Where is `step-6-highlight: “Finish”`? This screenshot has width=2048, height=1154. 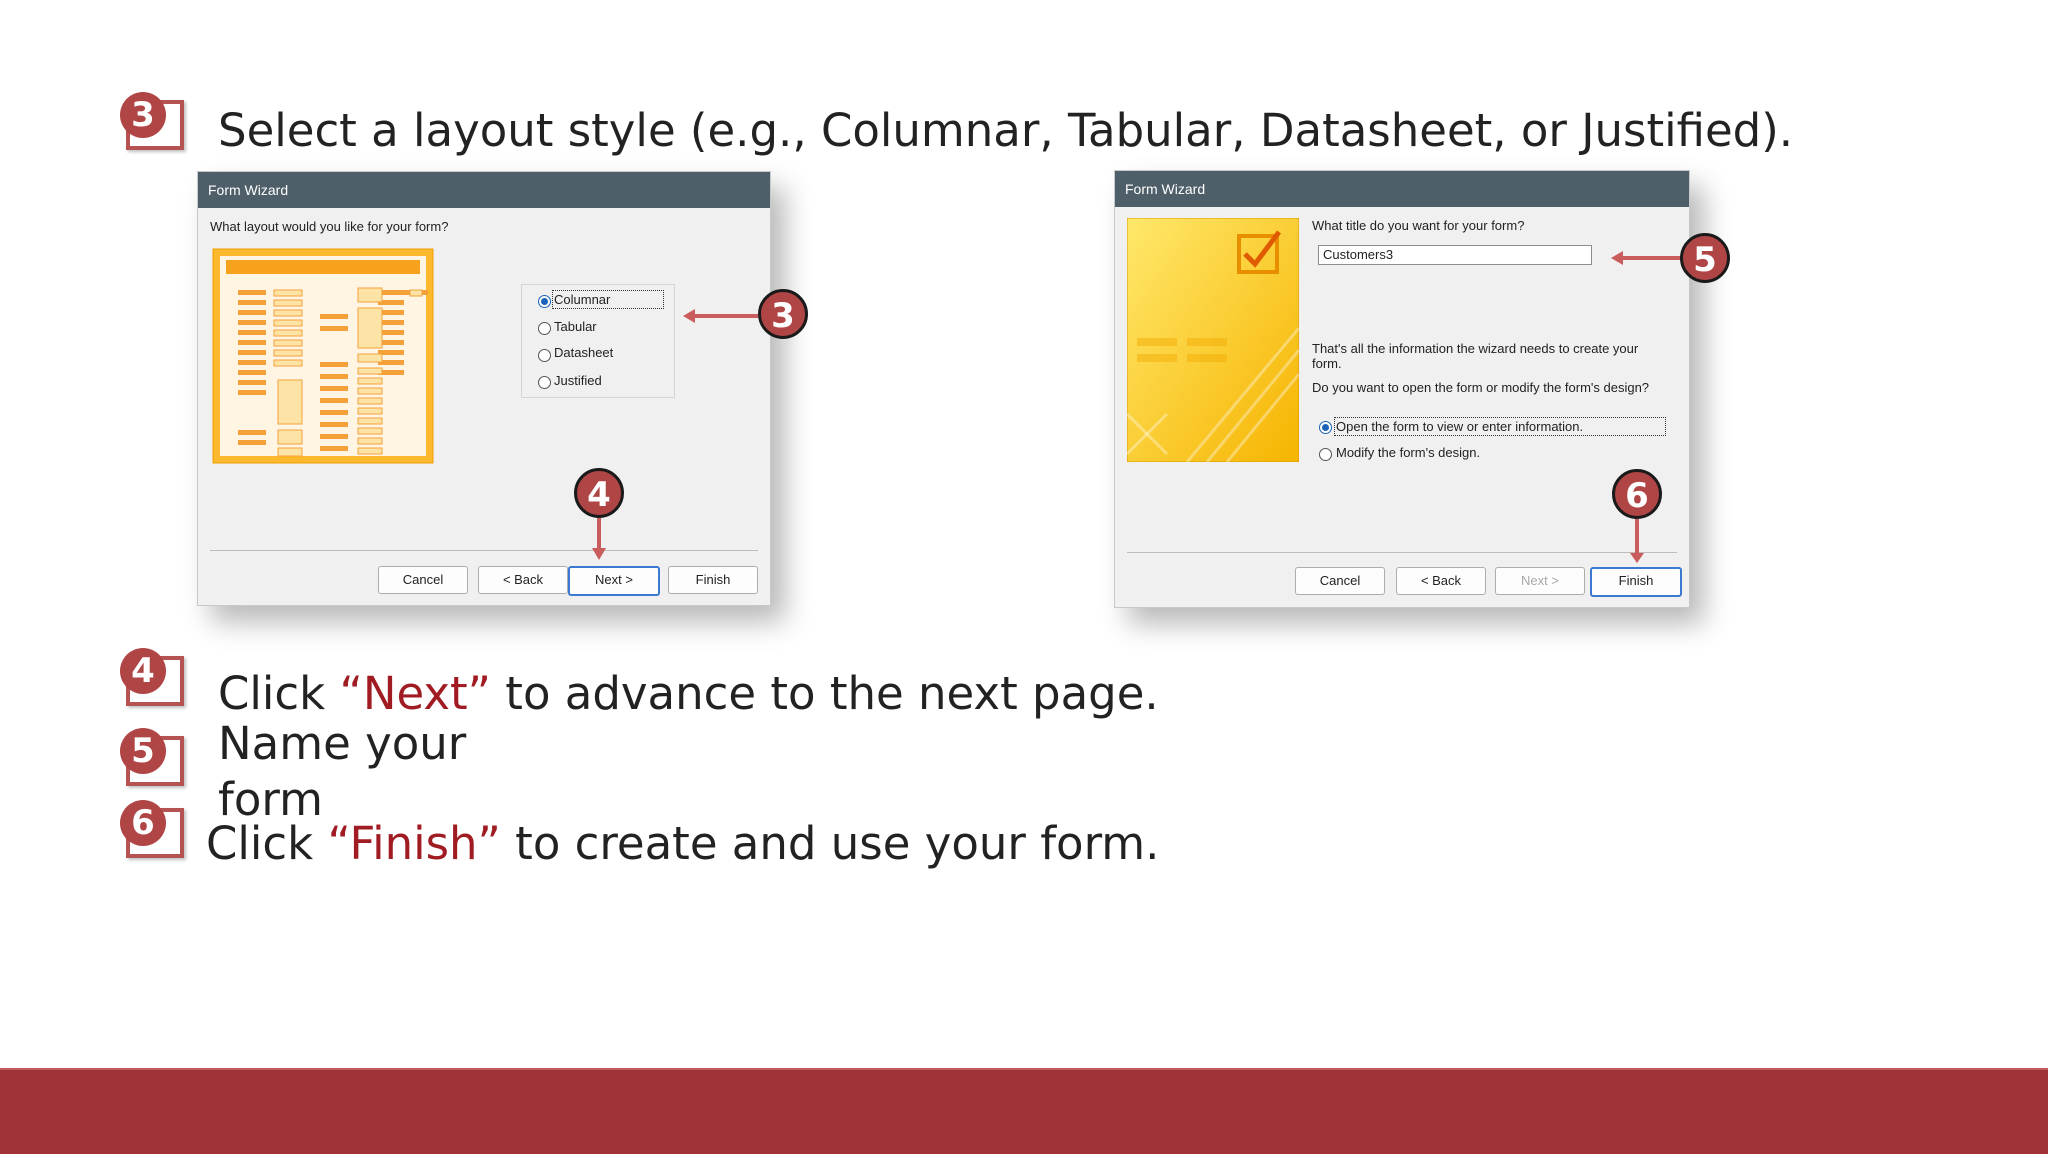
step-6-highlight: “Finish” is located at coordinates (414, 843).